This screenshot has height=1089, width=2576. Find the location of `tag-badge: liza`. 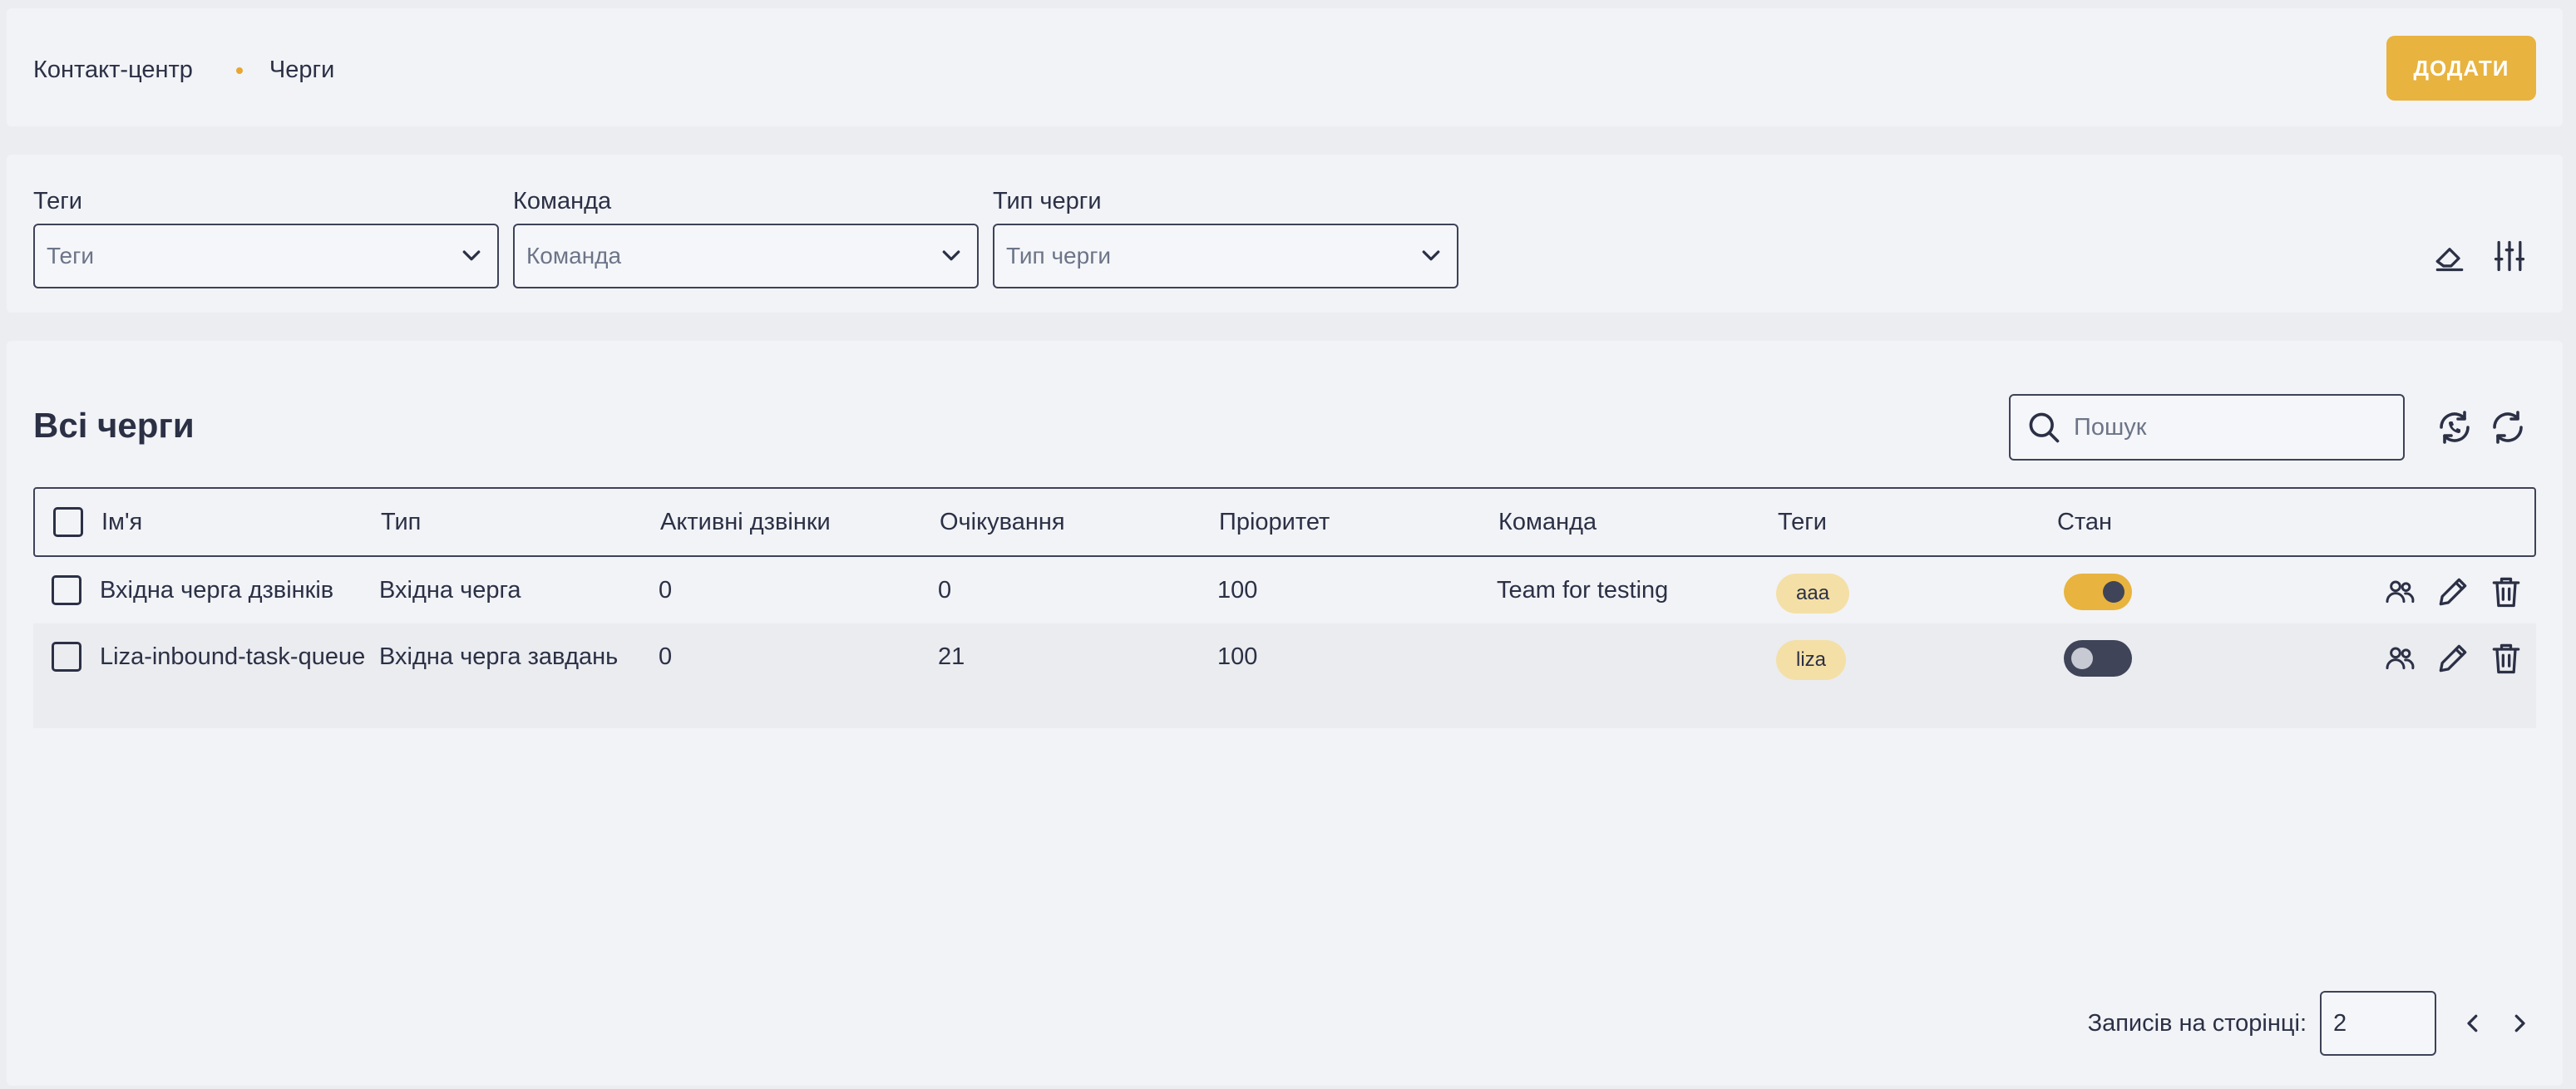

tag-badge: liza is located at coordinates (1811, 660).